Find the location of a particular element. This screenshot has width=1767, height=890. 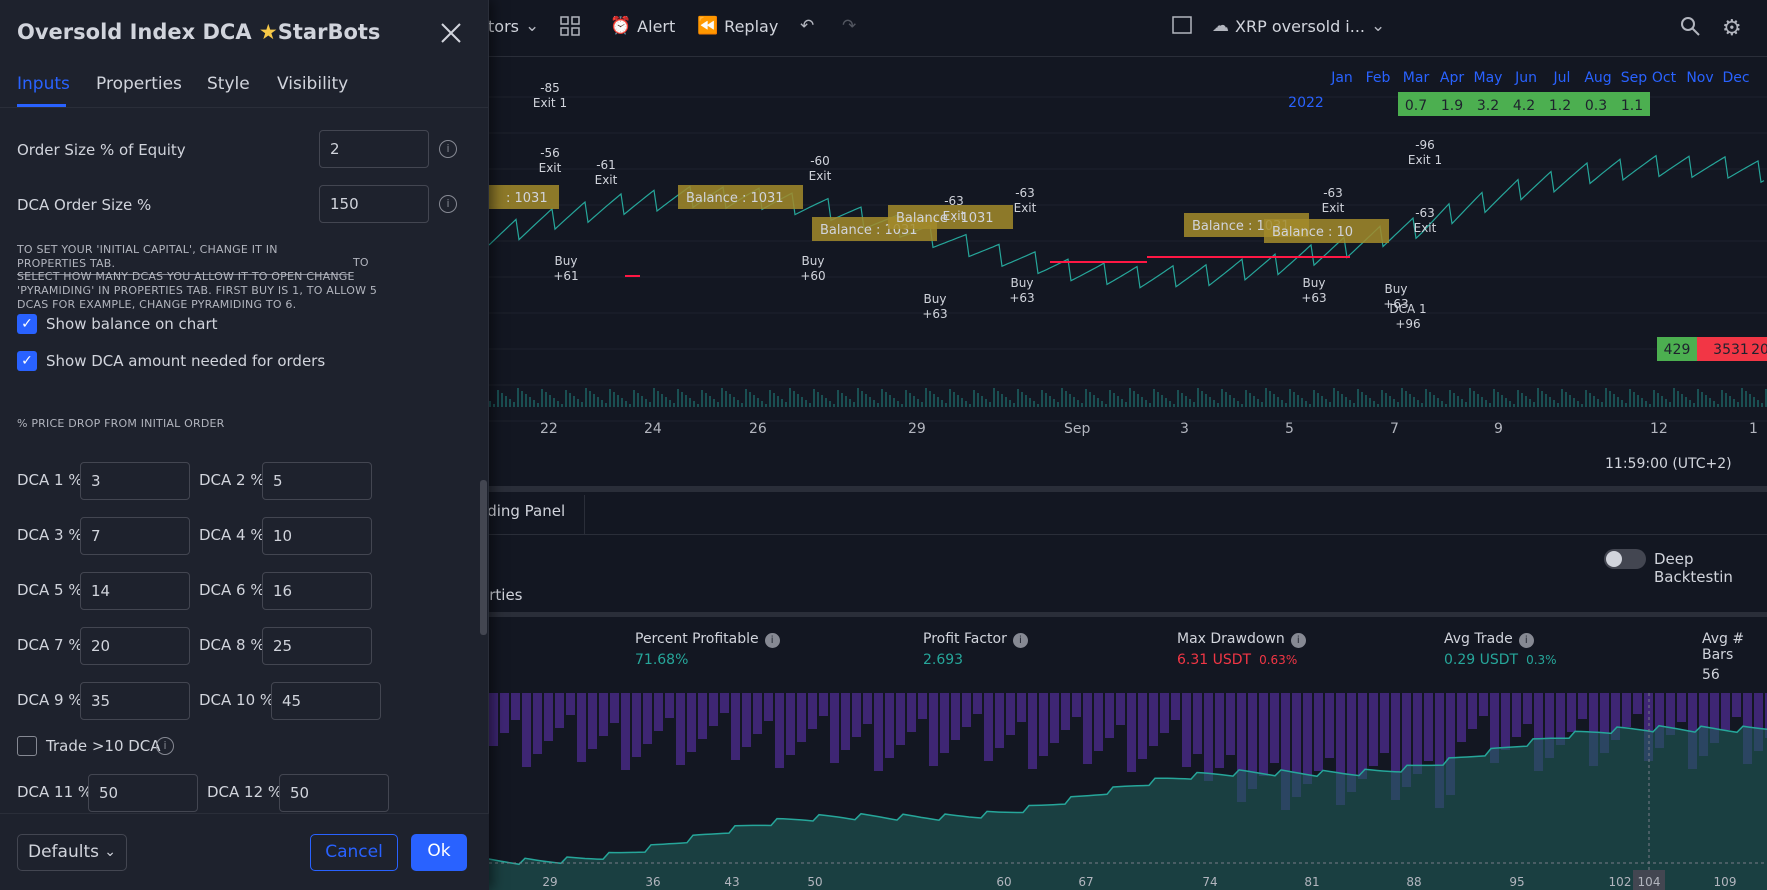

dca-input: 5 is located at coordinates (317, 481).